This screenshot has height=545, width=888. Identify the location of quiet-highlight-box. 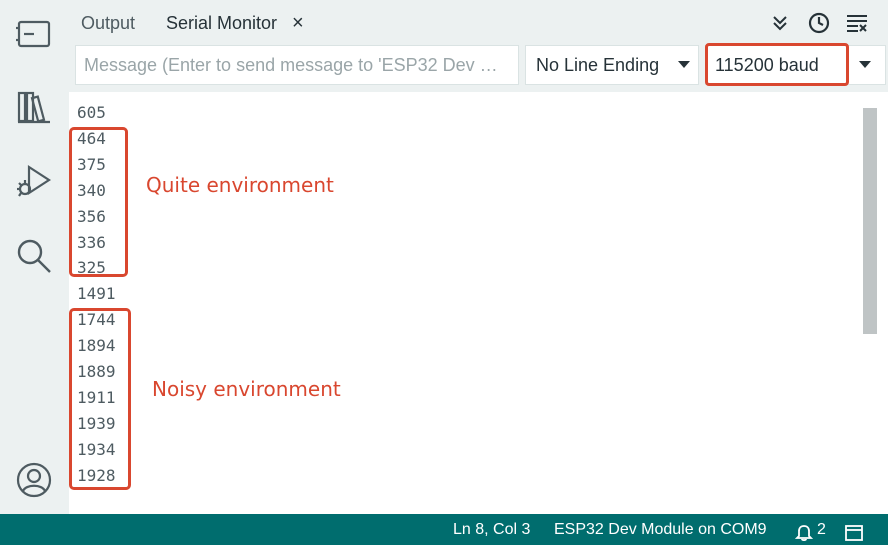
(98, 202).